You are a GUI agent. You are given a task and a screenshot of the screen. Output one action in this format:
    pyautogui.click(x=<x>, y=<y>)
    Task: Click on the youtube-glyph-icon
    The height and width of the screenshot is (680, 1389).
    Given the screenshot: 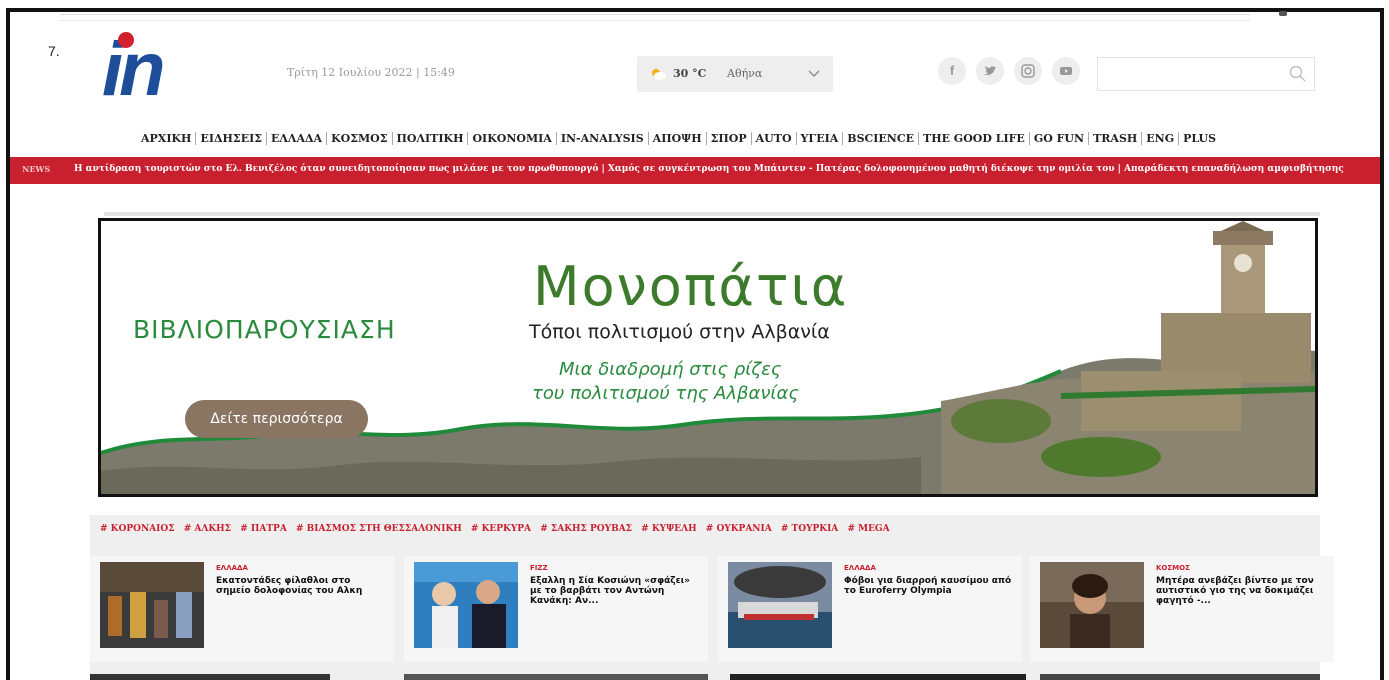 What is the action you would take?
    pyautogui.click(x=1066, y=71)
    